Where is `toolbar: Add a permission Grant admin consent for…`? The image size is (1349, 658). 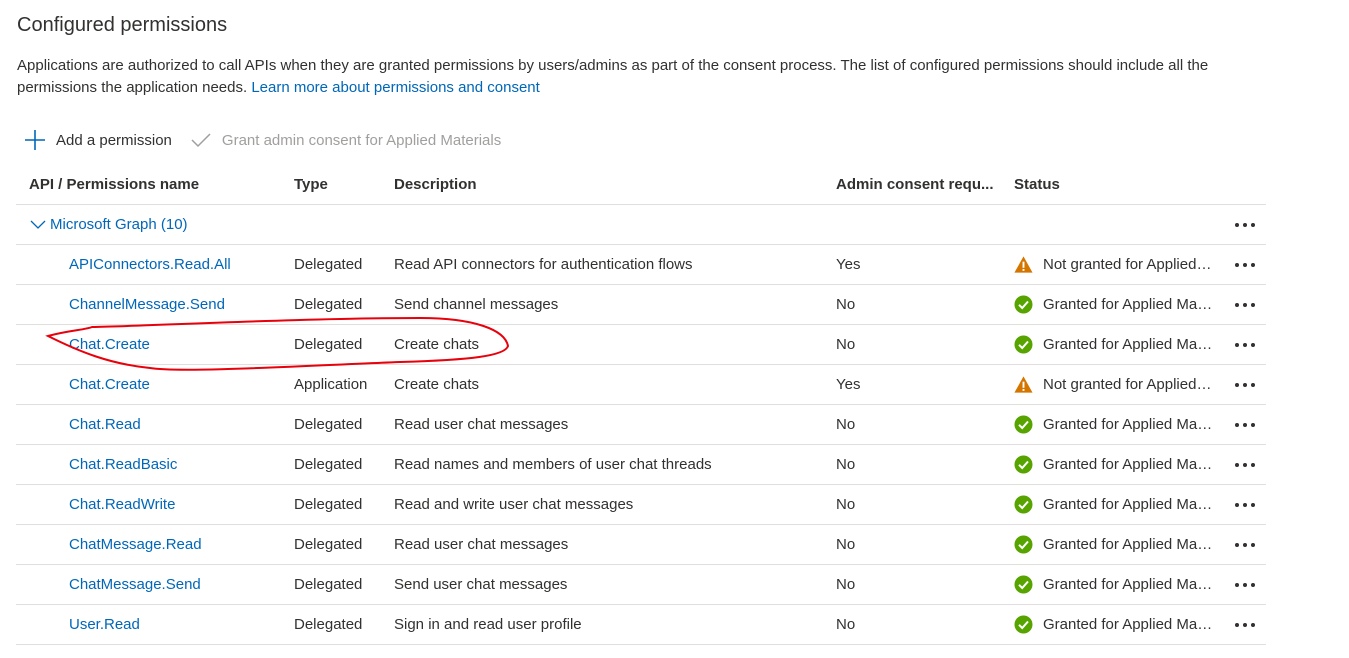
toolbar: Add a permission Grant admin consent for… is located at coordinates (271, 140).